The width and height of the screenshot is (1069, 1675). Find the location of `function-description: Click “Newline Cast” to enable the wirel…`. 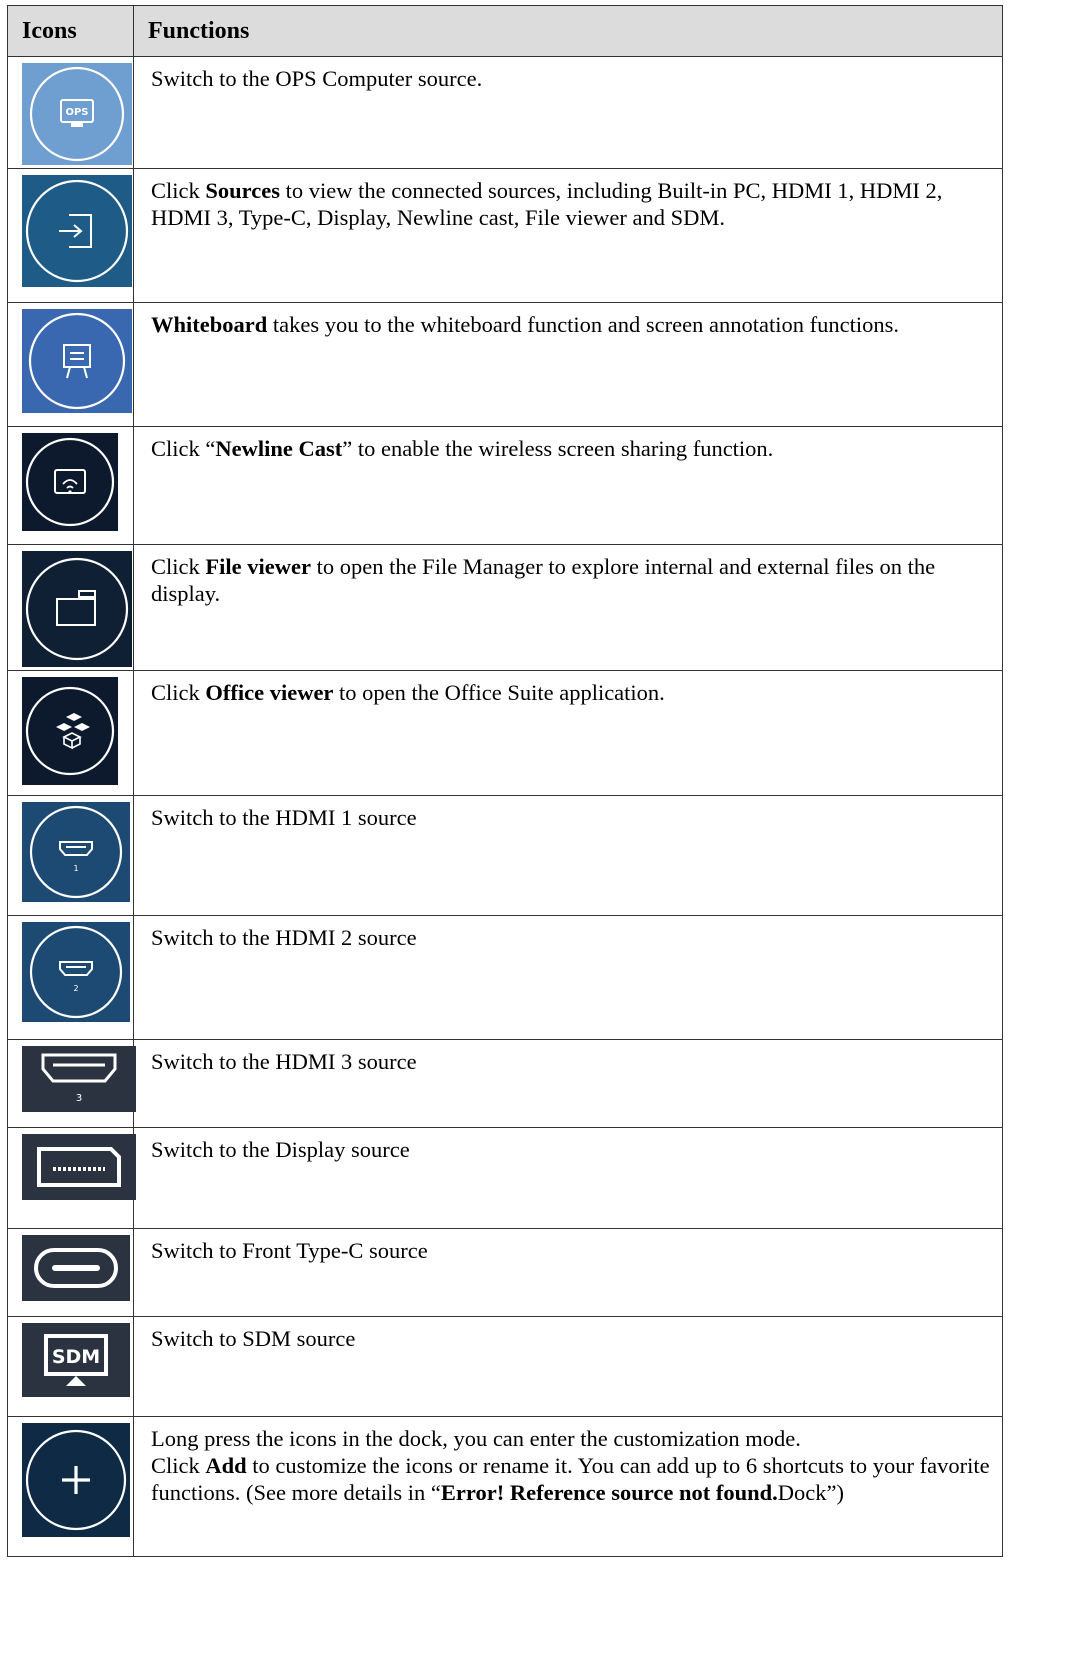

function-description: Click “Newline Cast” to enable the wirel… is located at coordinates (568, 444).